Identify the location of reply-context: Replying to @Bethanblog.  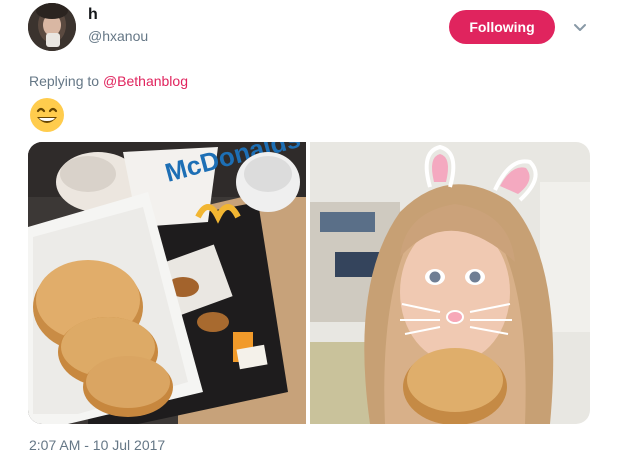
(108, 81).